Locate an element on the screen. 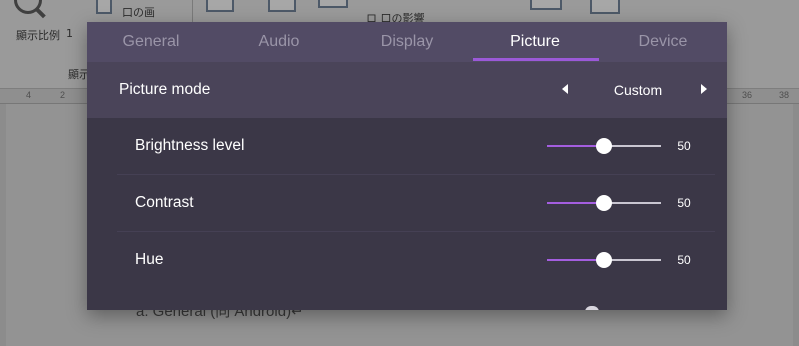 This screenshot has height=346, width=799. hue-row: Hue 50 is located at coordinates (407, 260).